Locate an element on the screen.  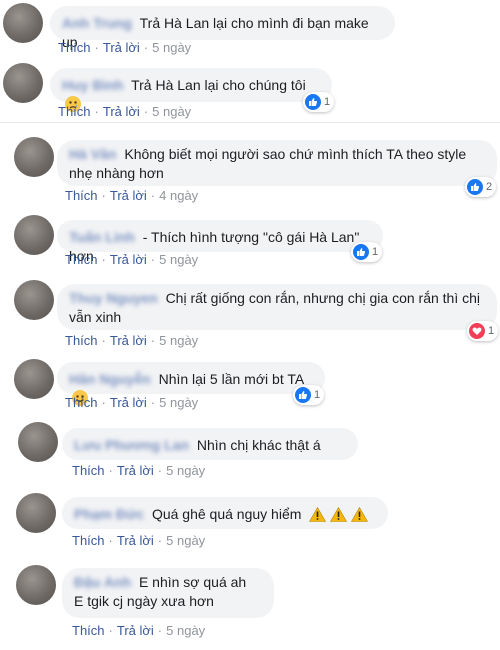
author-name: Huy Bình is located at coordinates (92, 85).